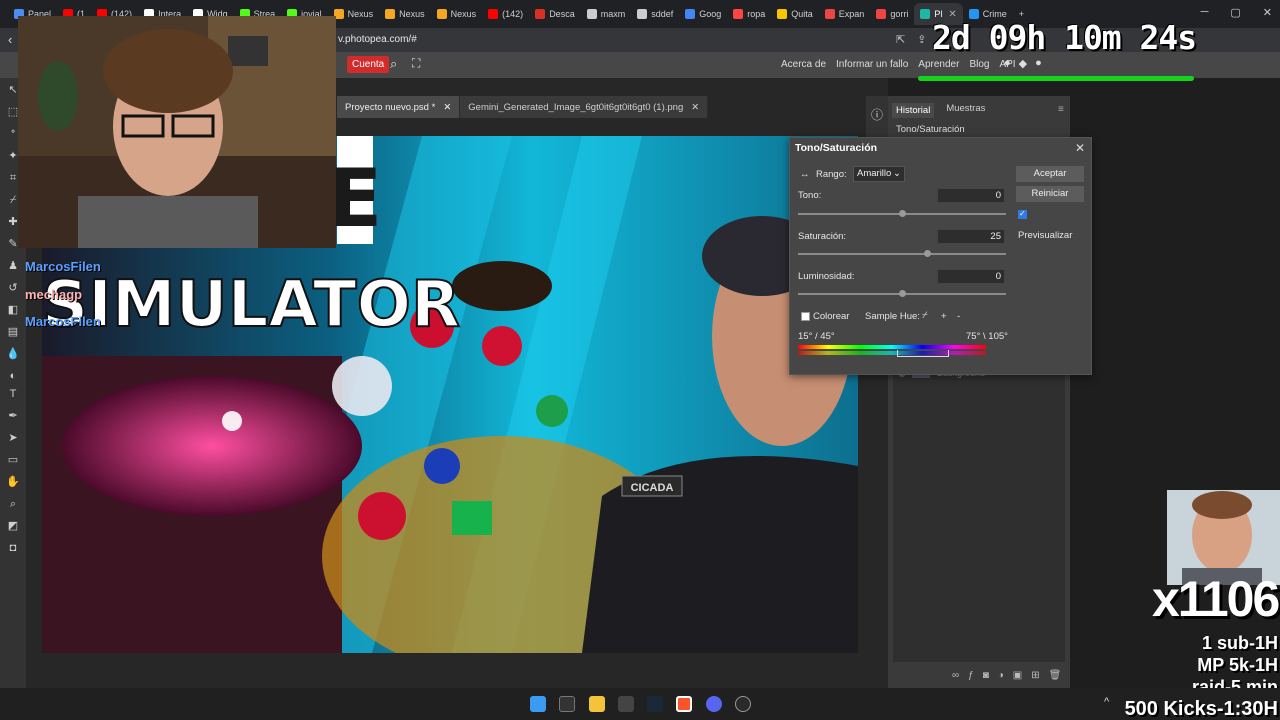  I want to click on lightness-slider, so click(902, 293).